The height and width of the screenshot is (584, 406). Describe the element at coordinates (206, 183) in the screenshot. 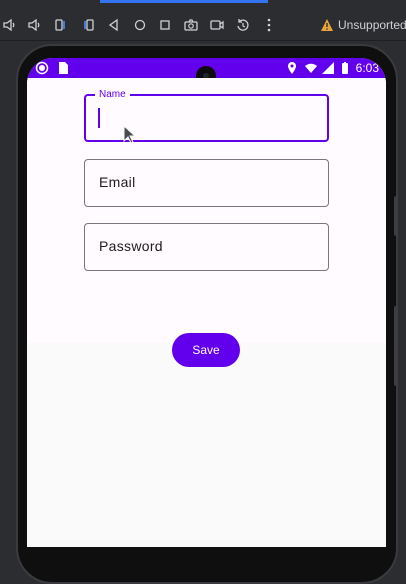

I see `email-field: Email` at that location.